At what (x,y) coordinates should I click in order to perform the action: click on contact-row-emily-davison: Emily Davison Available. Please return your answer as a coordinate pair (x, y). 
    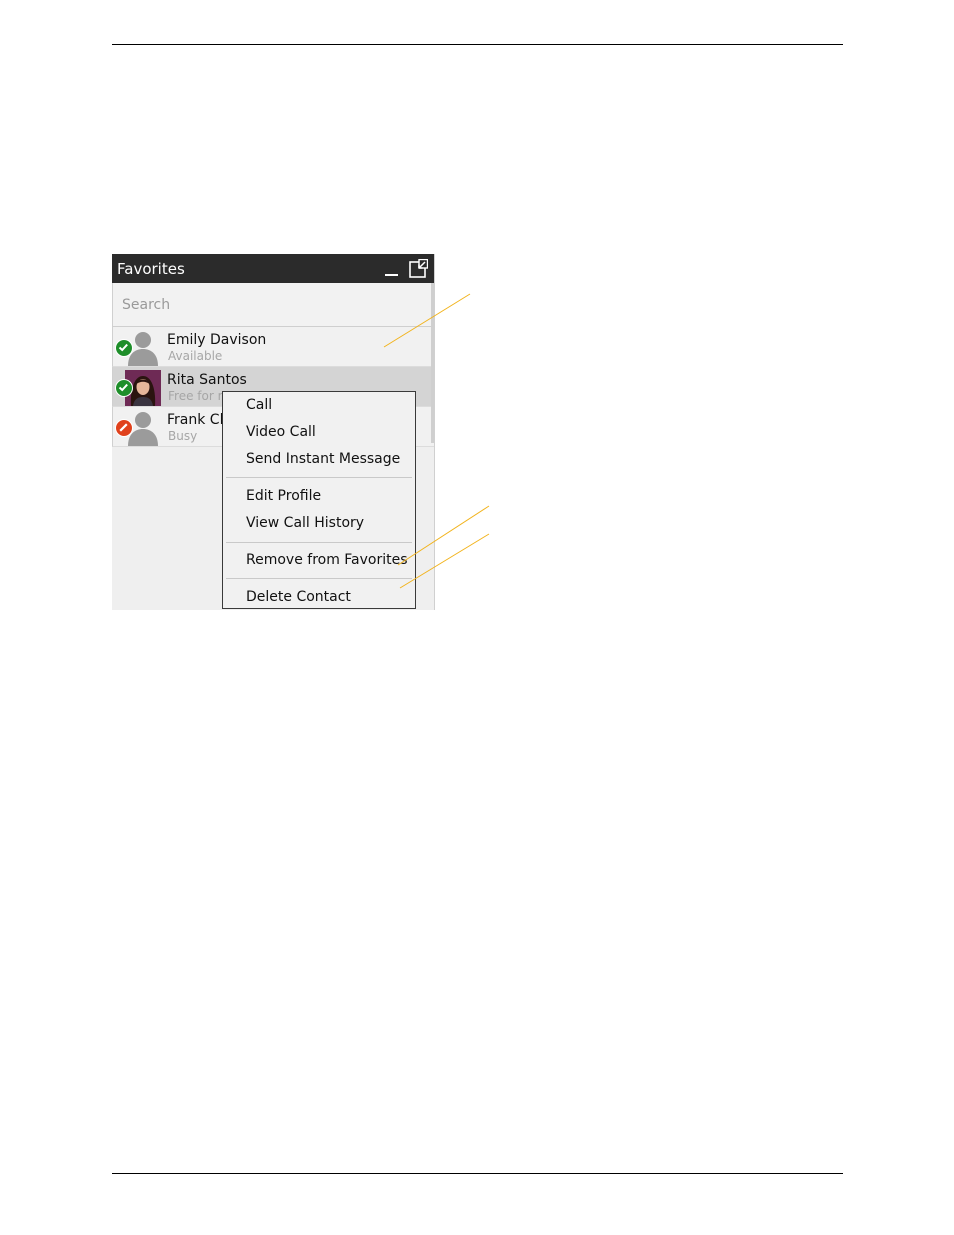
    Looking at the image, I should click on (273, 347).